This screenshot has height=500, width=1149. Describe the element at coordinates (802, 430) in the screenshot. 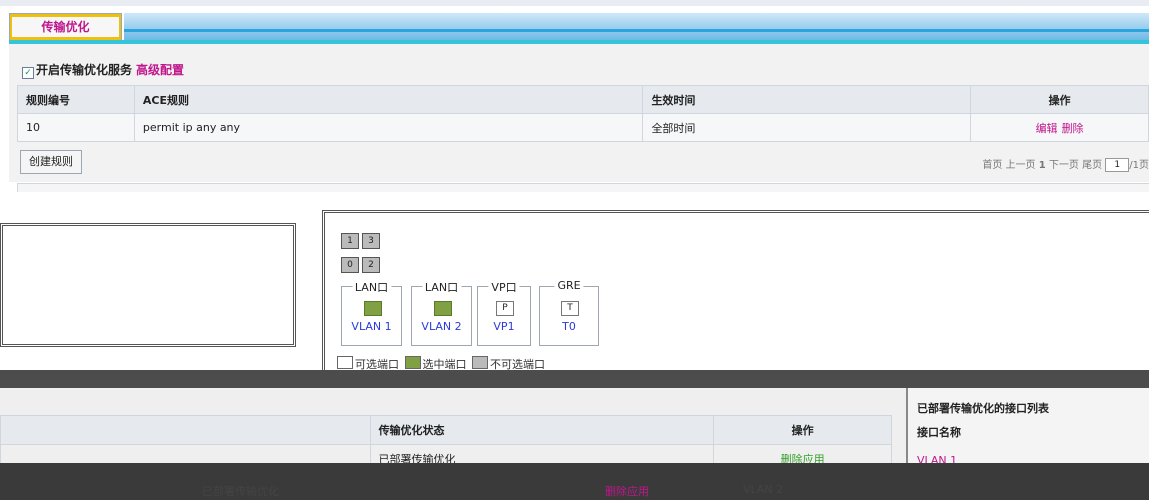

I see `col-status-operation: 操作` at that location.